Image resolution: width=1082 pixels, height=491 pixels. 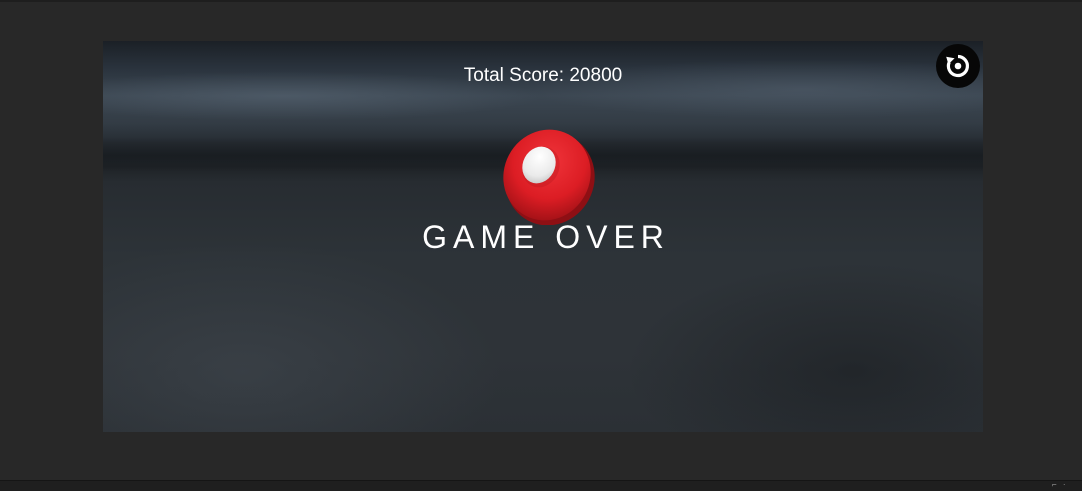 I want to click on game-over-label: GAME OVER, so click(x=546, y=237).